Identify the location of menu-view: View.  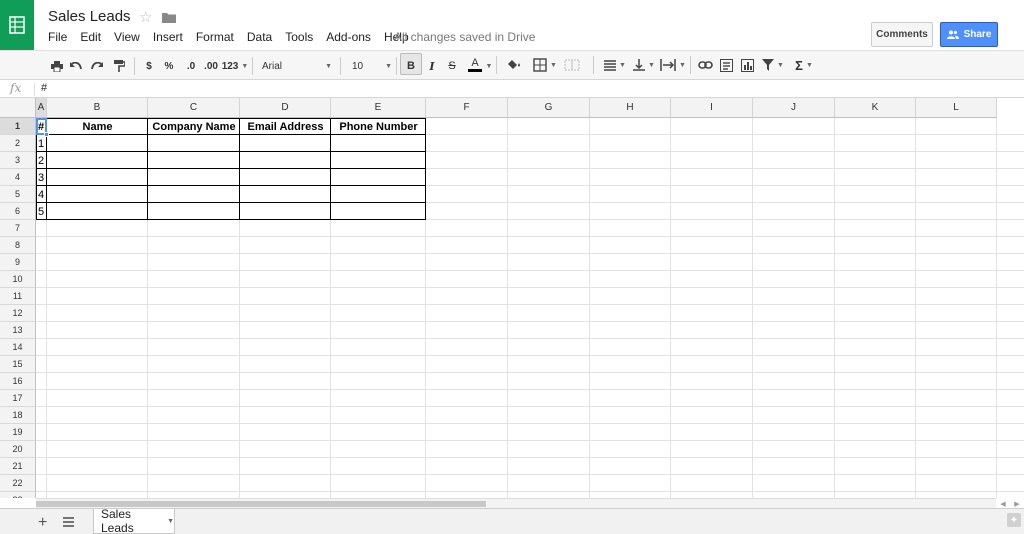
(127, 37).